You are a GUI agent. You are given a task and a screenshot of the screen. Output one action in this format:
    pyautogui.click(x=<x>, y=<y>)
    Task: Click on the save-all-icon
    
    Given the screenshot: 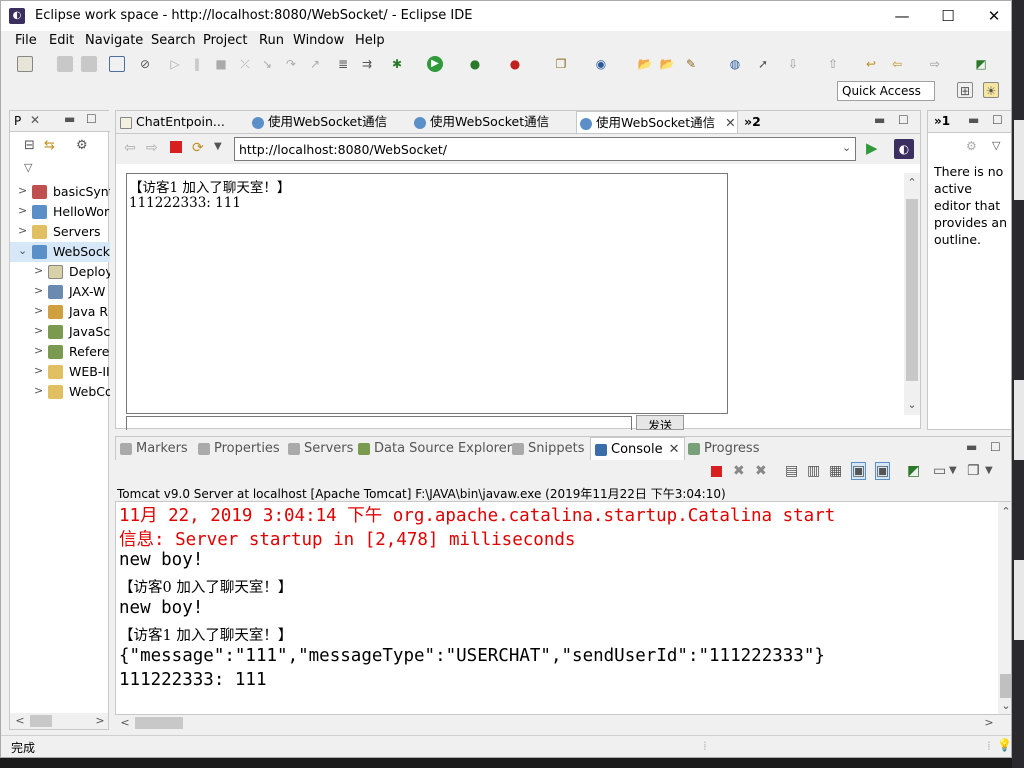 What is the action you would take?
    pyautogui.click(x=89, y=64)
    